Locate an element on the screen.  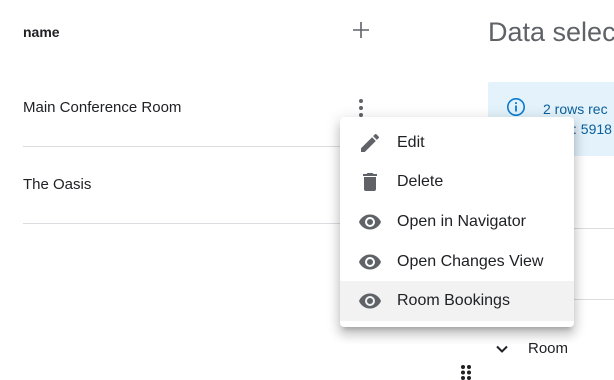
menu-item-label: Open Changes View is located at coordinates (470, 261).